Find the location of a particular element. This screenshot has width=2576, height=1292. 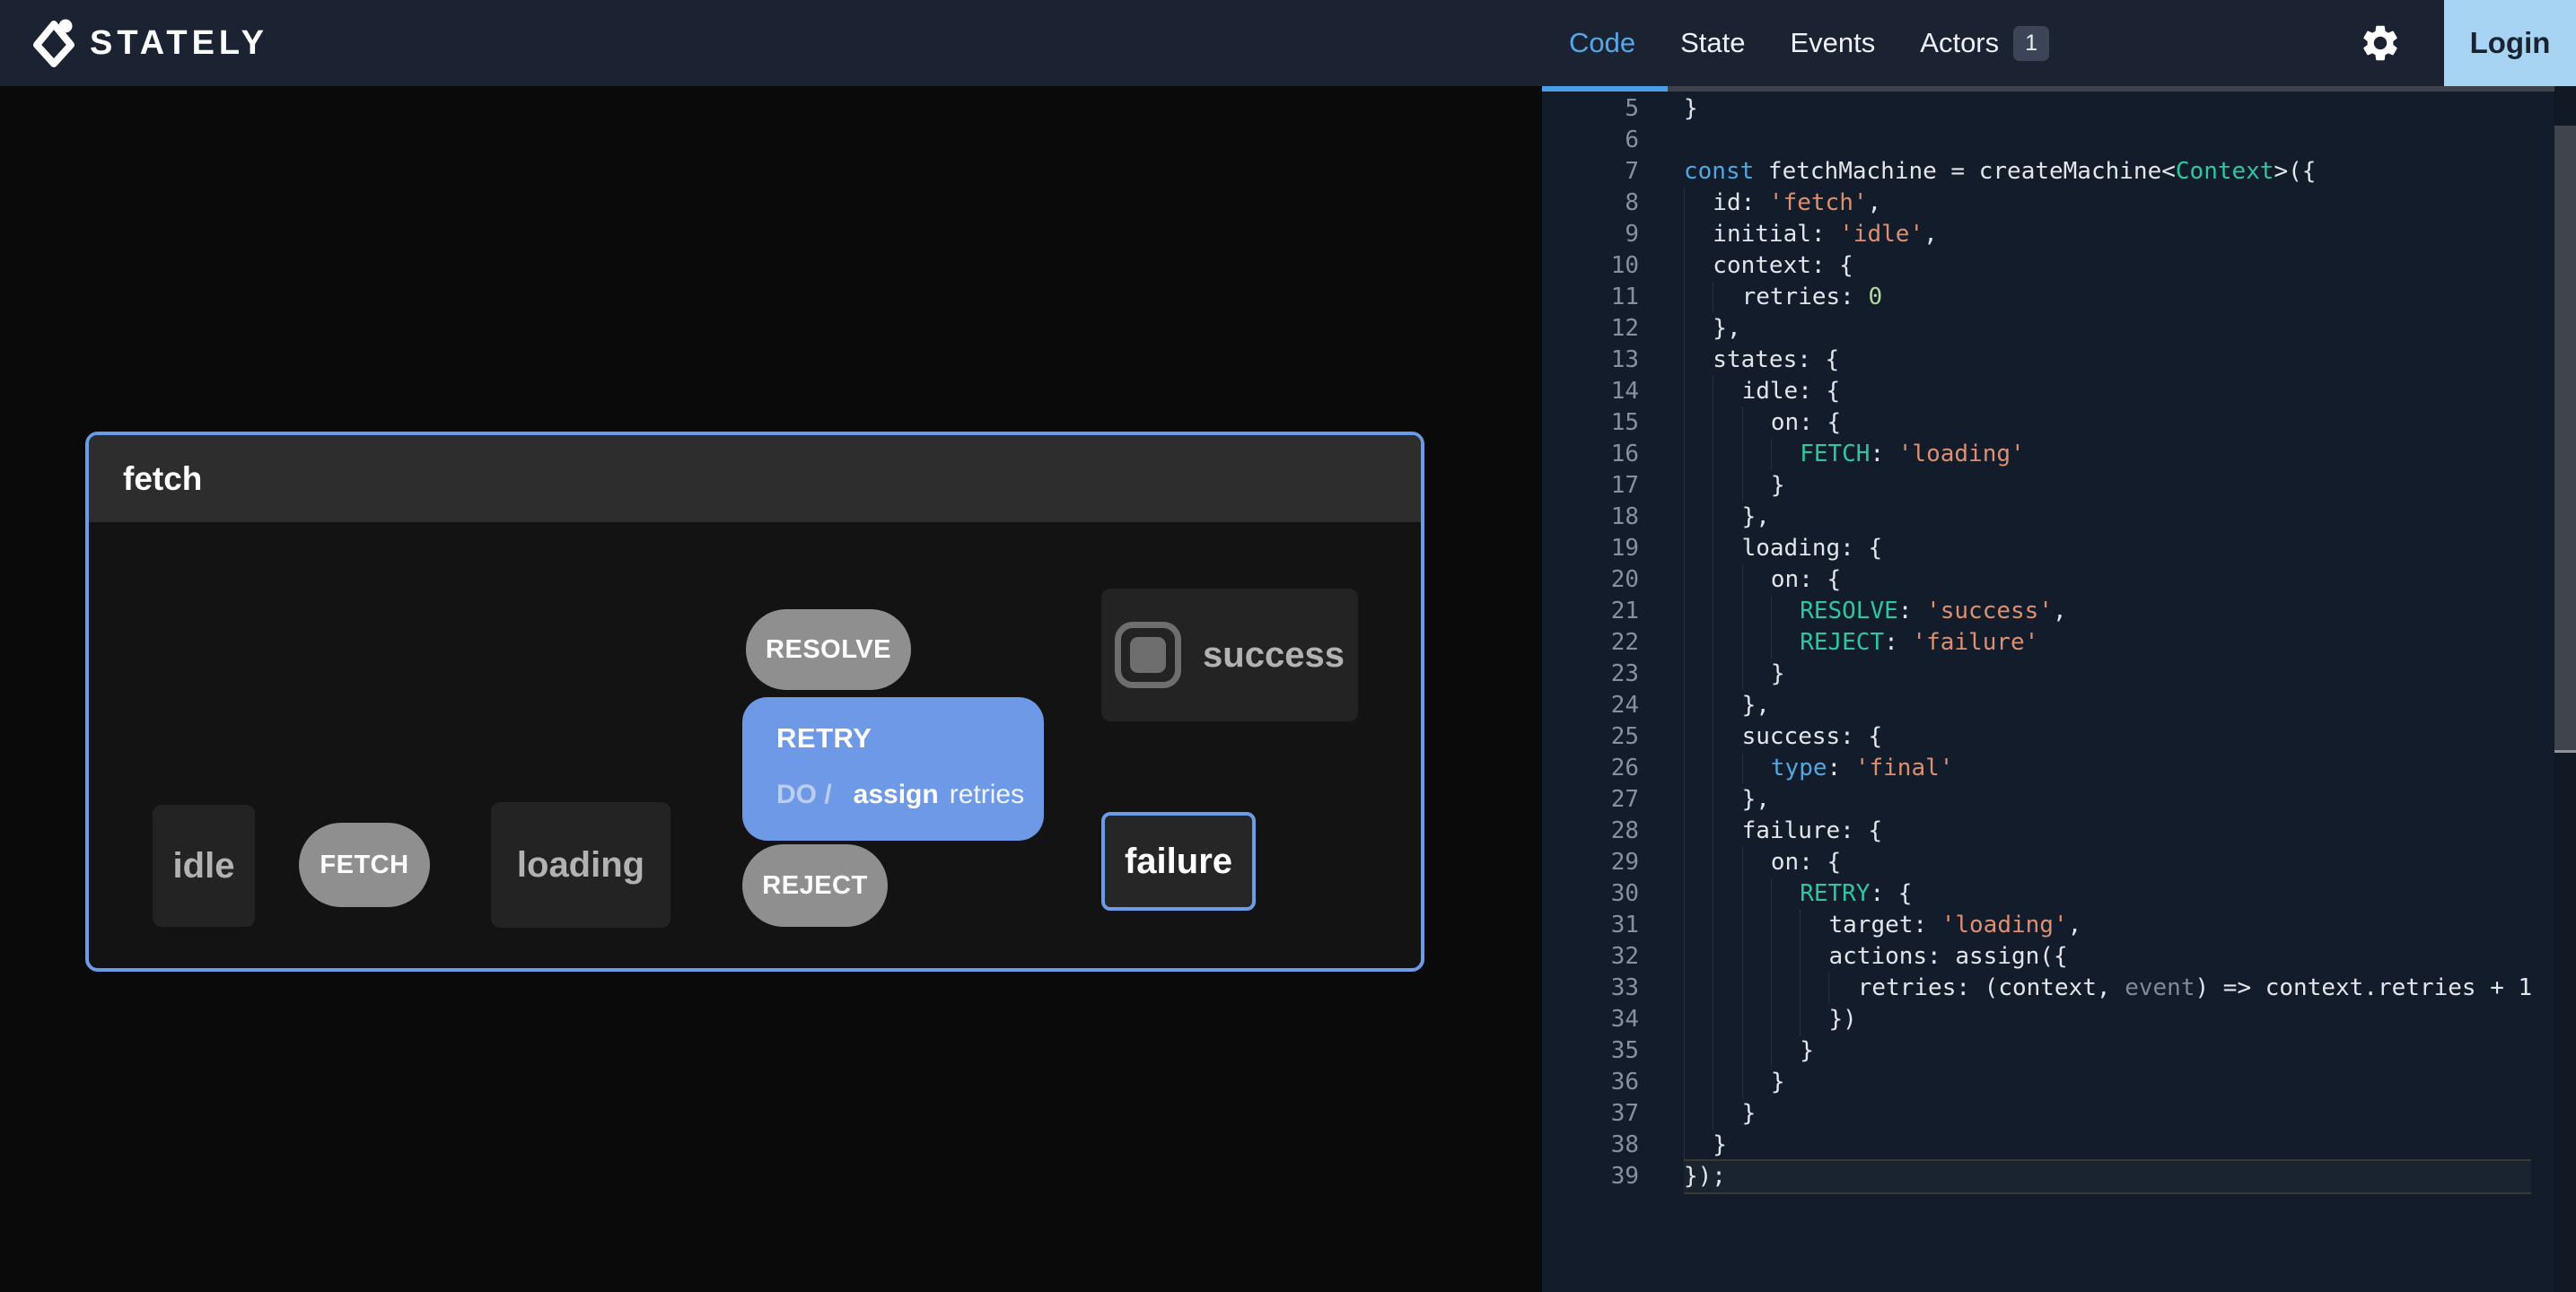

state-loading-label: loading is located at coordinates (580, 864).